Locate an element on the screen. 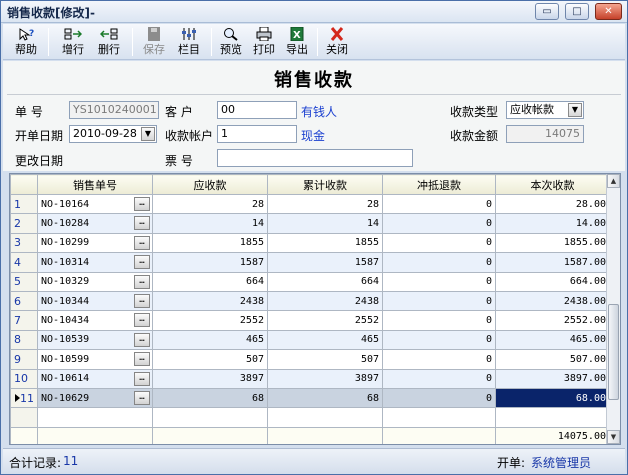 The image size is (628, 475). receivable-cell: 28 is located at coordinates (210, 204).